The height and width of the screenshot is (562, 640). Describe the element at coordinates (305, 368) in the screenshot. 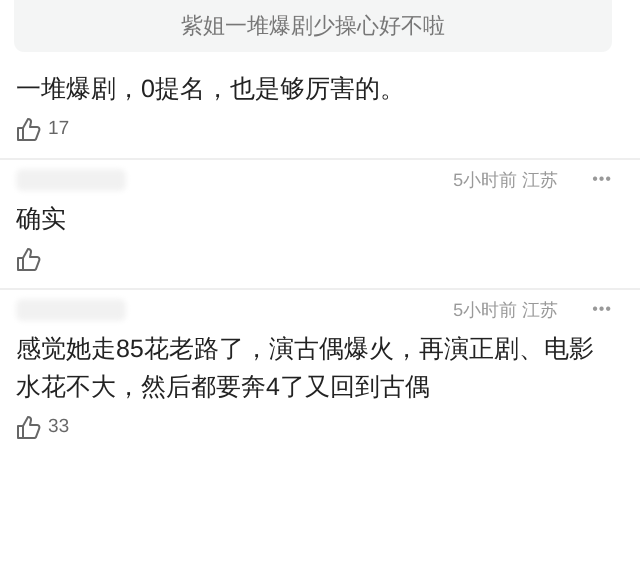

I see `comment-text: 感觉她走85花老路了，演古偶爆火，再演正剧、电影水花不大，然后都要奔4了又回到古偶` at that location.